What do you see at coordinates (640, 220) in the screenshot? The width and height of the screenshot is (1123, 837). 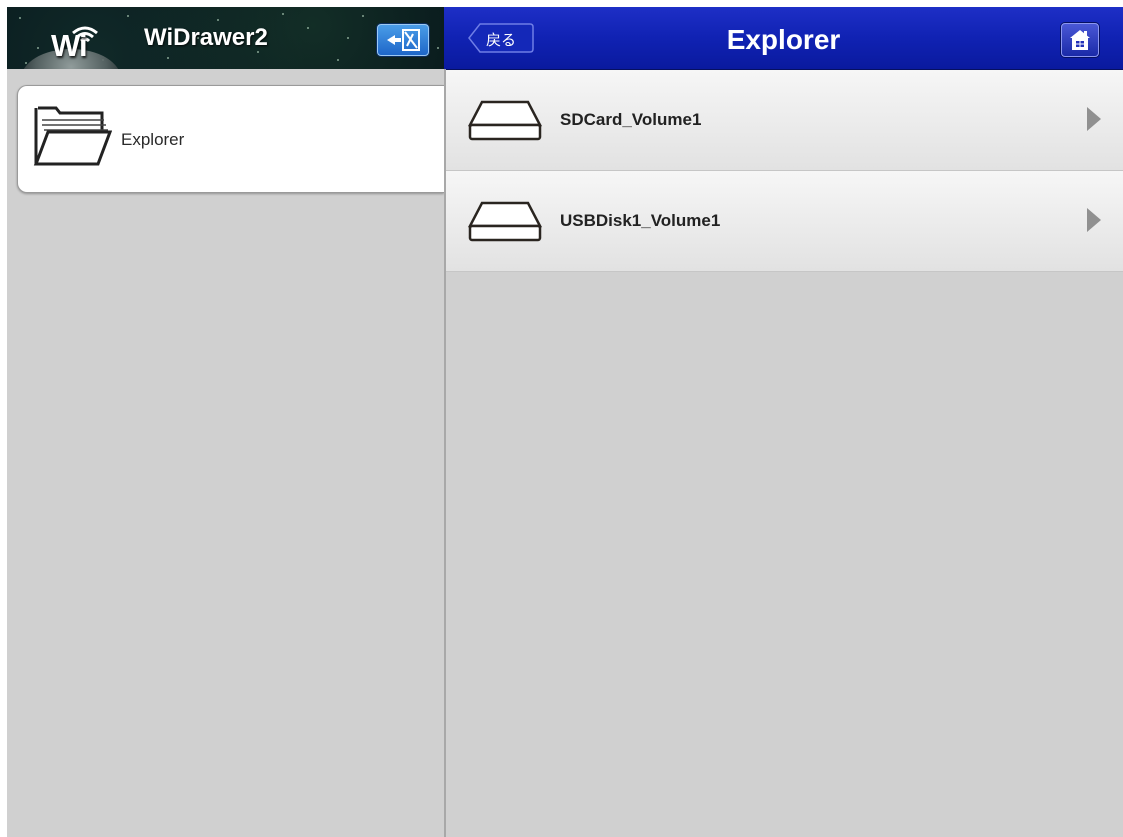 I see `list-item-label: USBDisk1_Volume1` at bounding box center [640, 220].